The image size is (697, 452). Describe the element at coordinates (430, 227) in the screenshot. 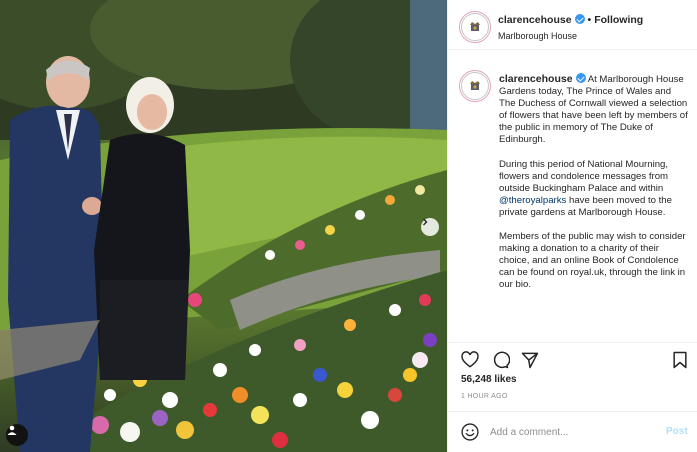

I see `carousel-next-button` at that location.